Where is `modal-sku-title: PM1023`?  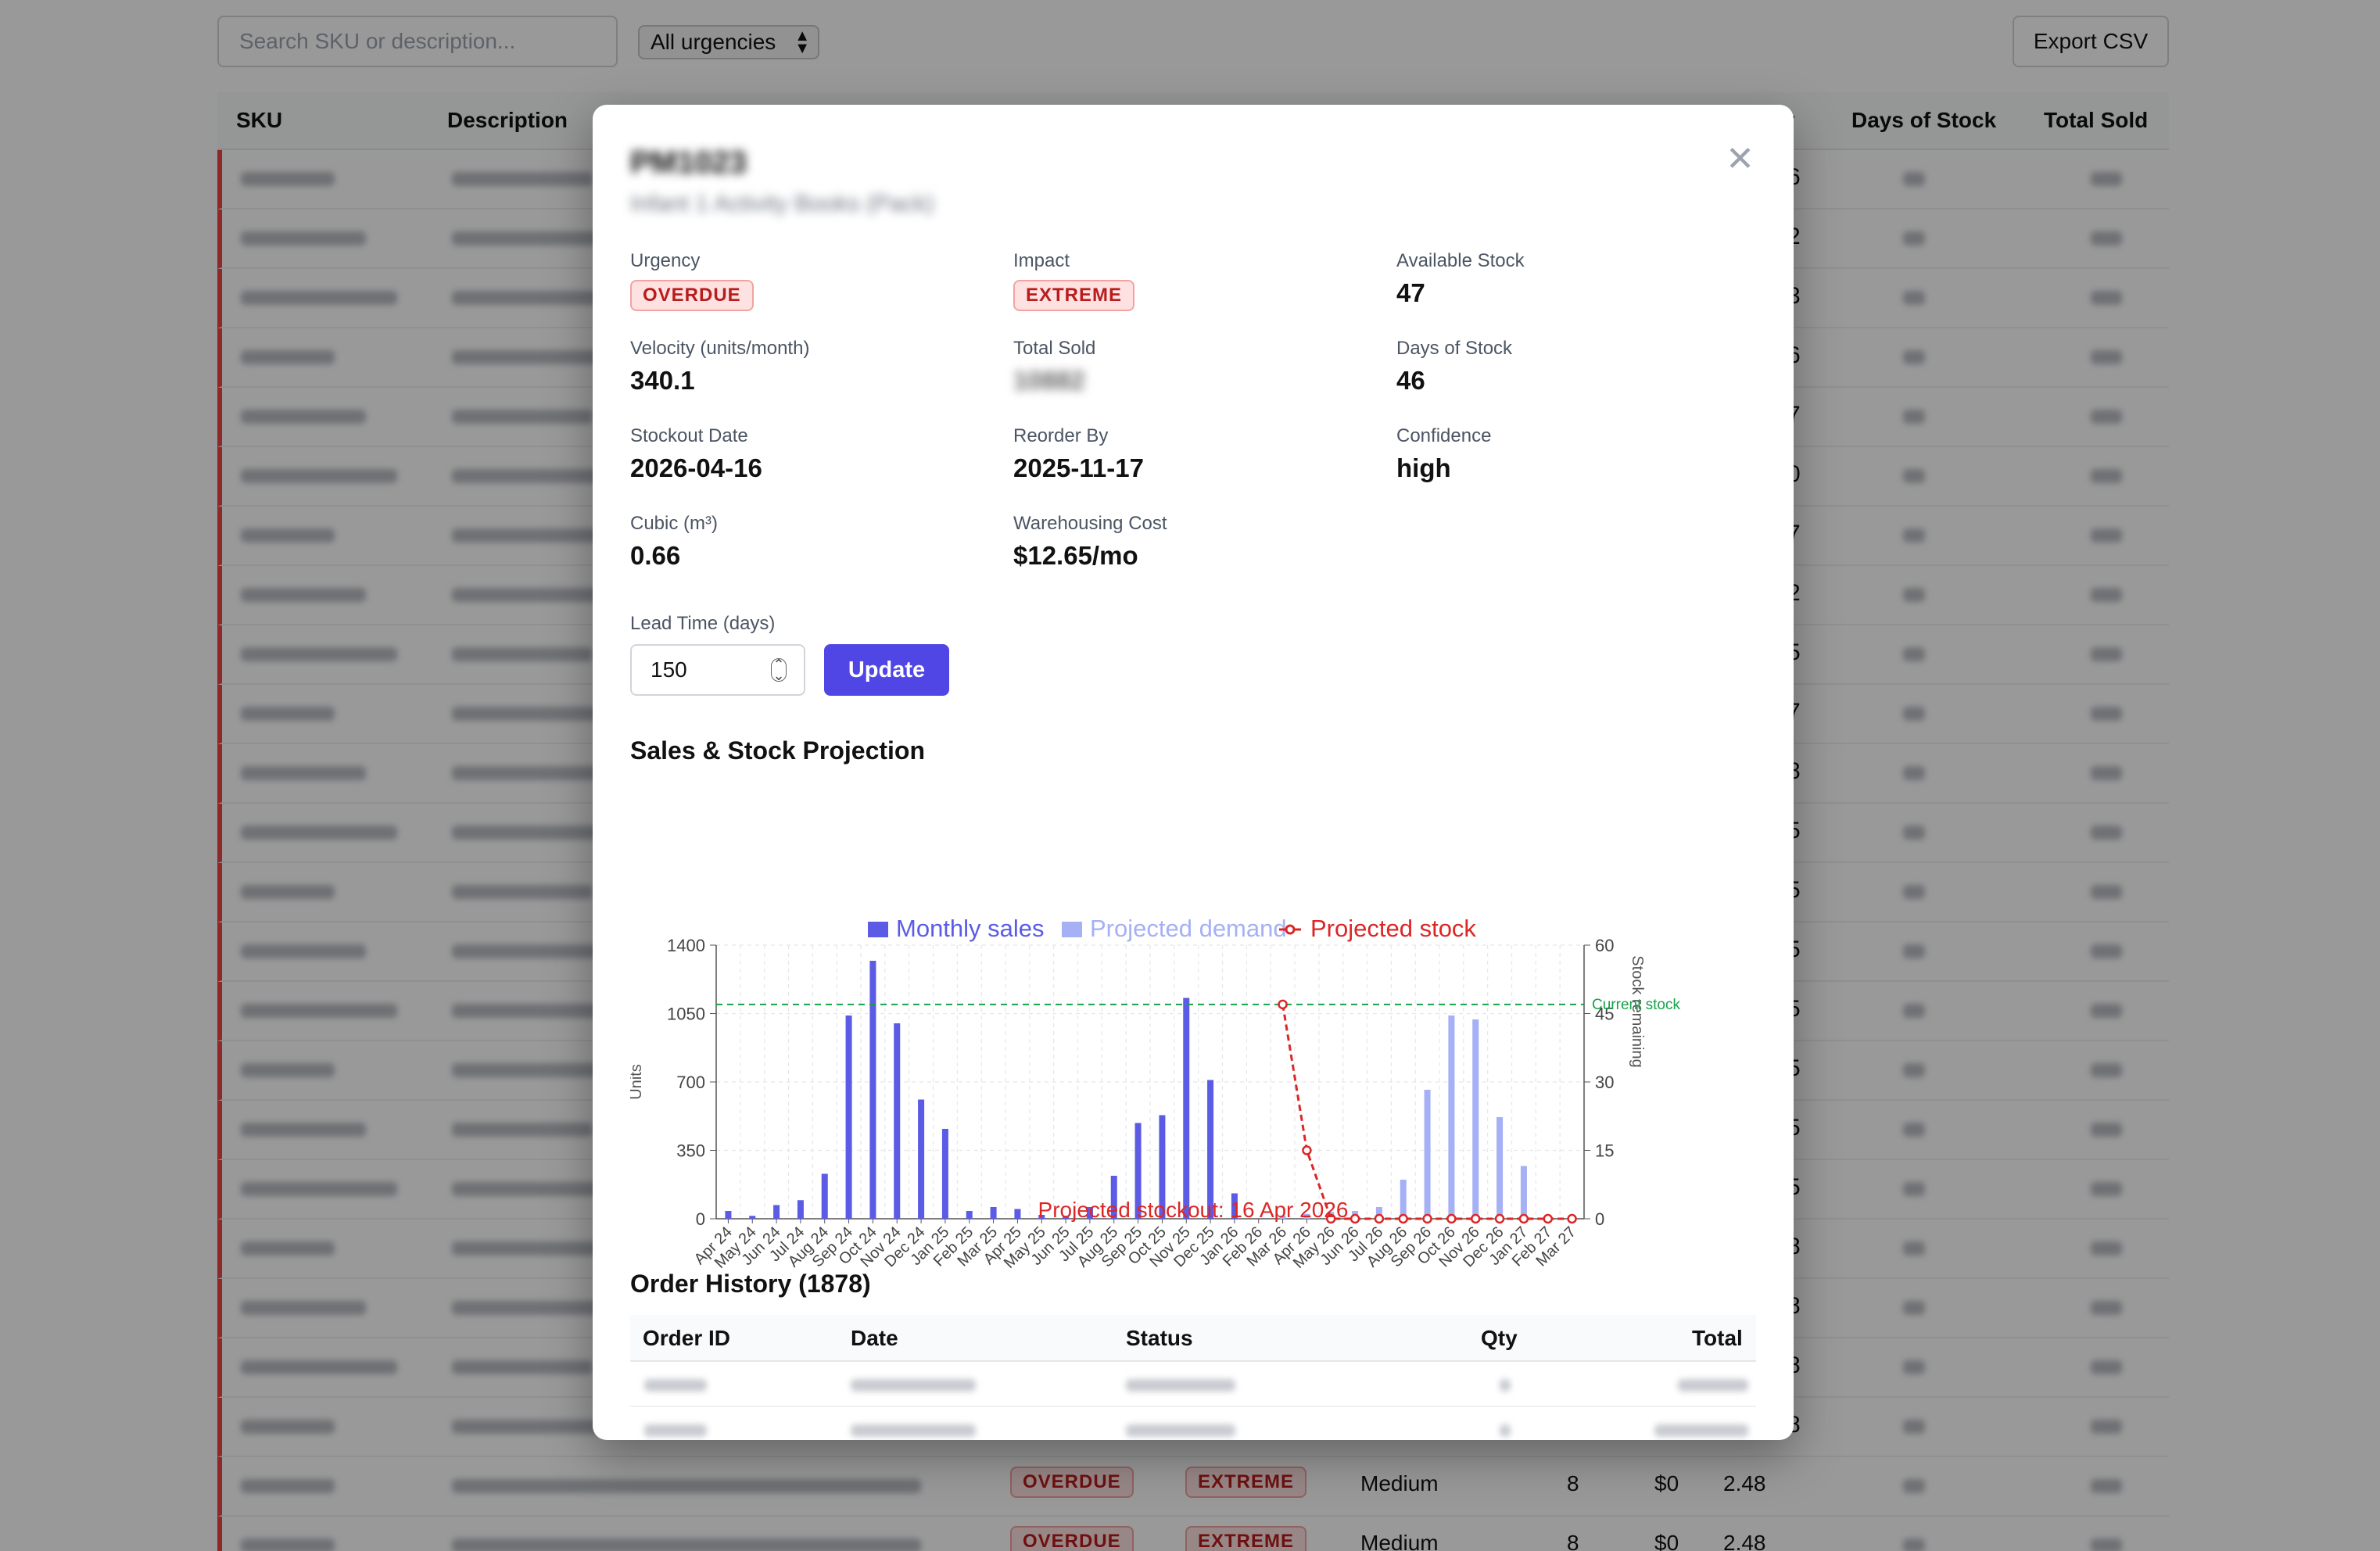
modal-sku-title: PM1023 is located at coordinates (688, 162).